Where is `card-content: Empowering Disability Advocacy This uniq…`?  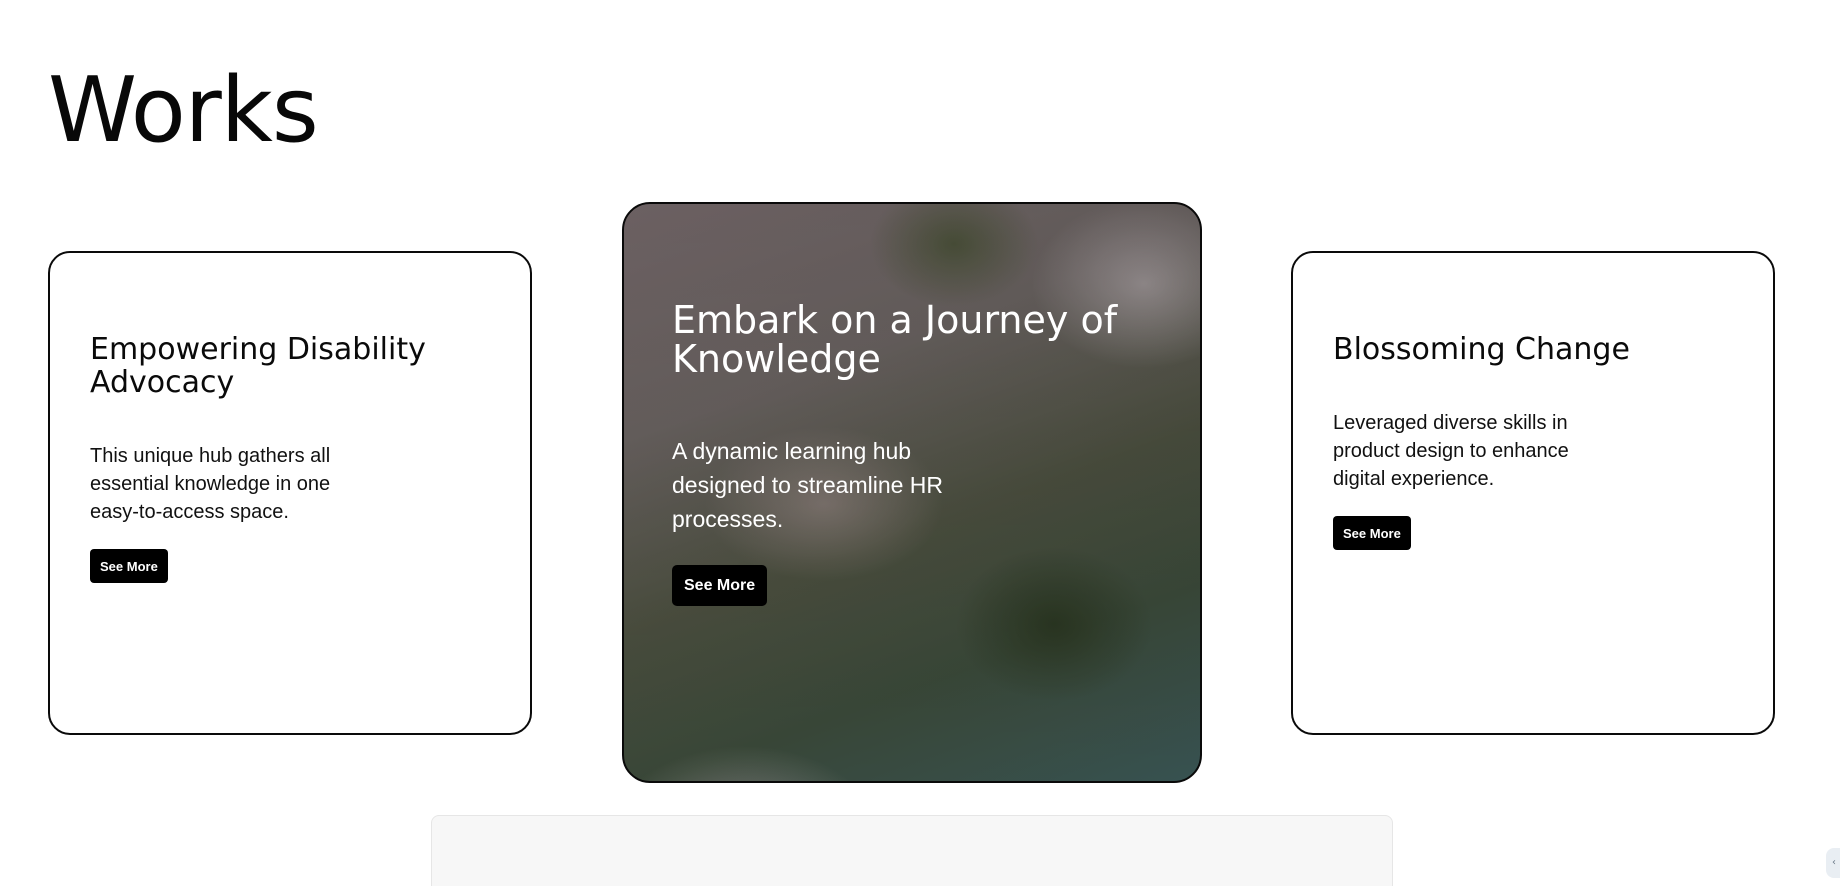
card-content: Empowering Disability Advocacy This uniq… is located at coordinates (310, 458).